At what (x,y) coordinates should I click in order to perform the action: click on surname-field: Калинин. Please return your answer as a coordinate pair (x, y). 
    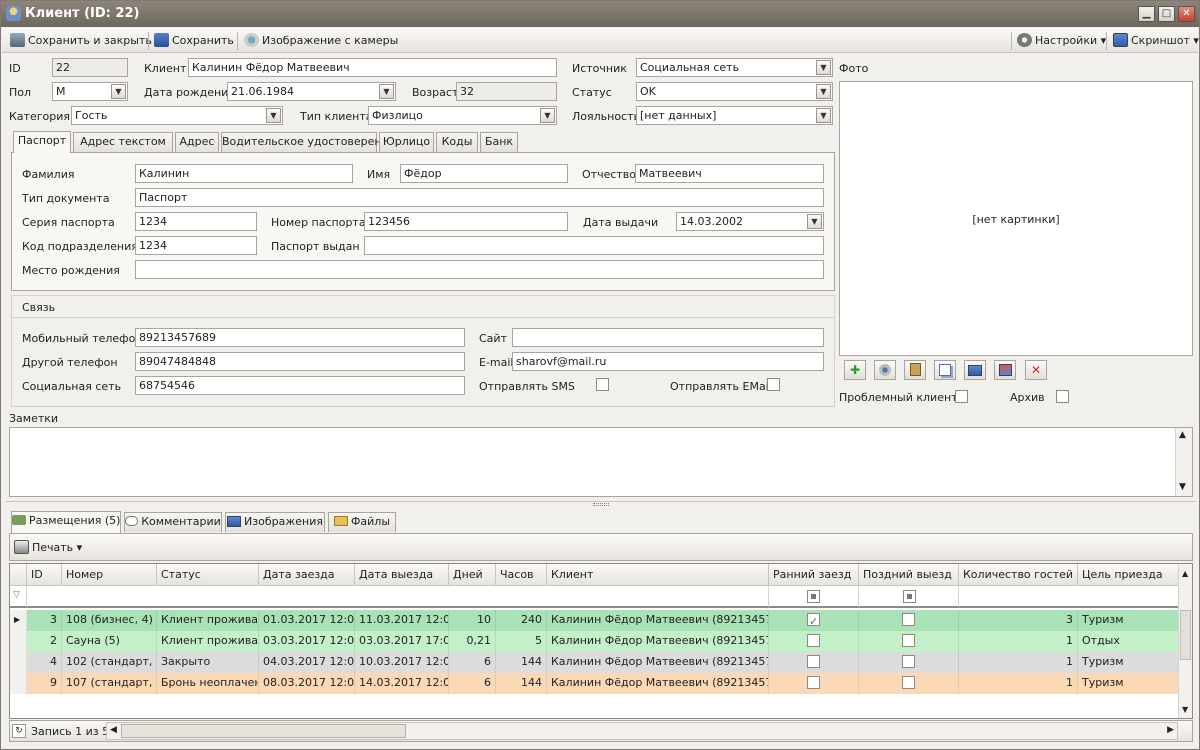
    Looking at the image, I should click on (244, 173).